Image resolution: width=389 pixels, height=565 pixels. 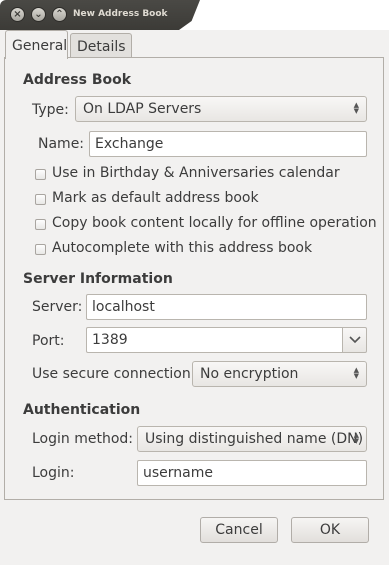 I want to click on title-bar: × ⌄ ⌃ New Address Book, so click(x=194, y=15).